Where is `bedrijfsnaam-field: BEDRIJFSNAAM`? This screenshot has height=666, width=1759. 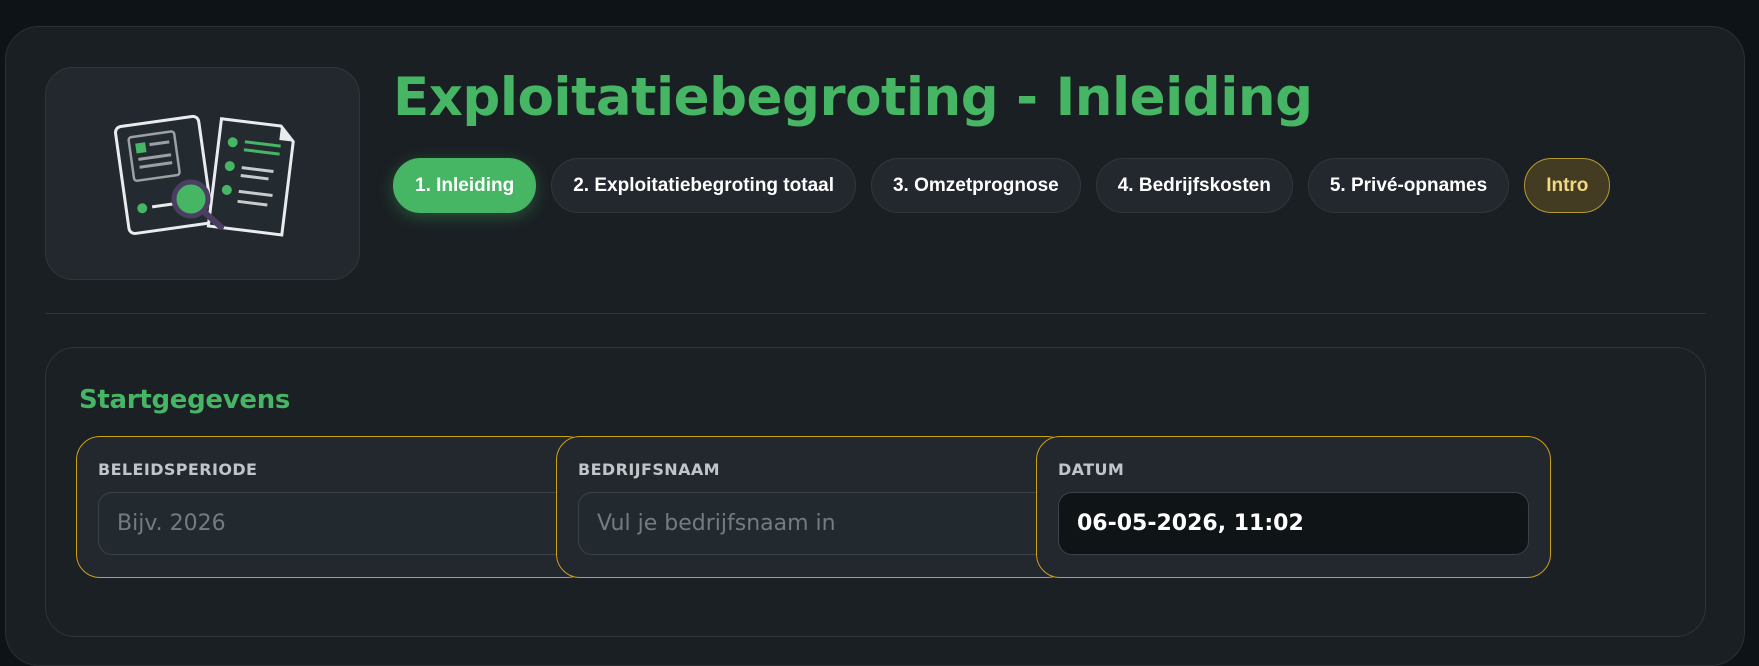
bedrijfsnaam-field: BEDRIJFSNAAM is located at coordinates (813, 507).